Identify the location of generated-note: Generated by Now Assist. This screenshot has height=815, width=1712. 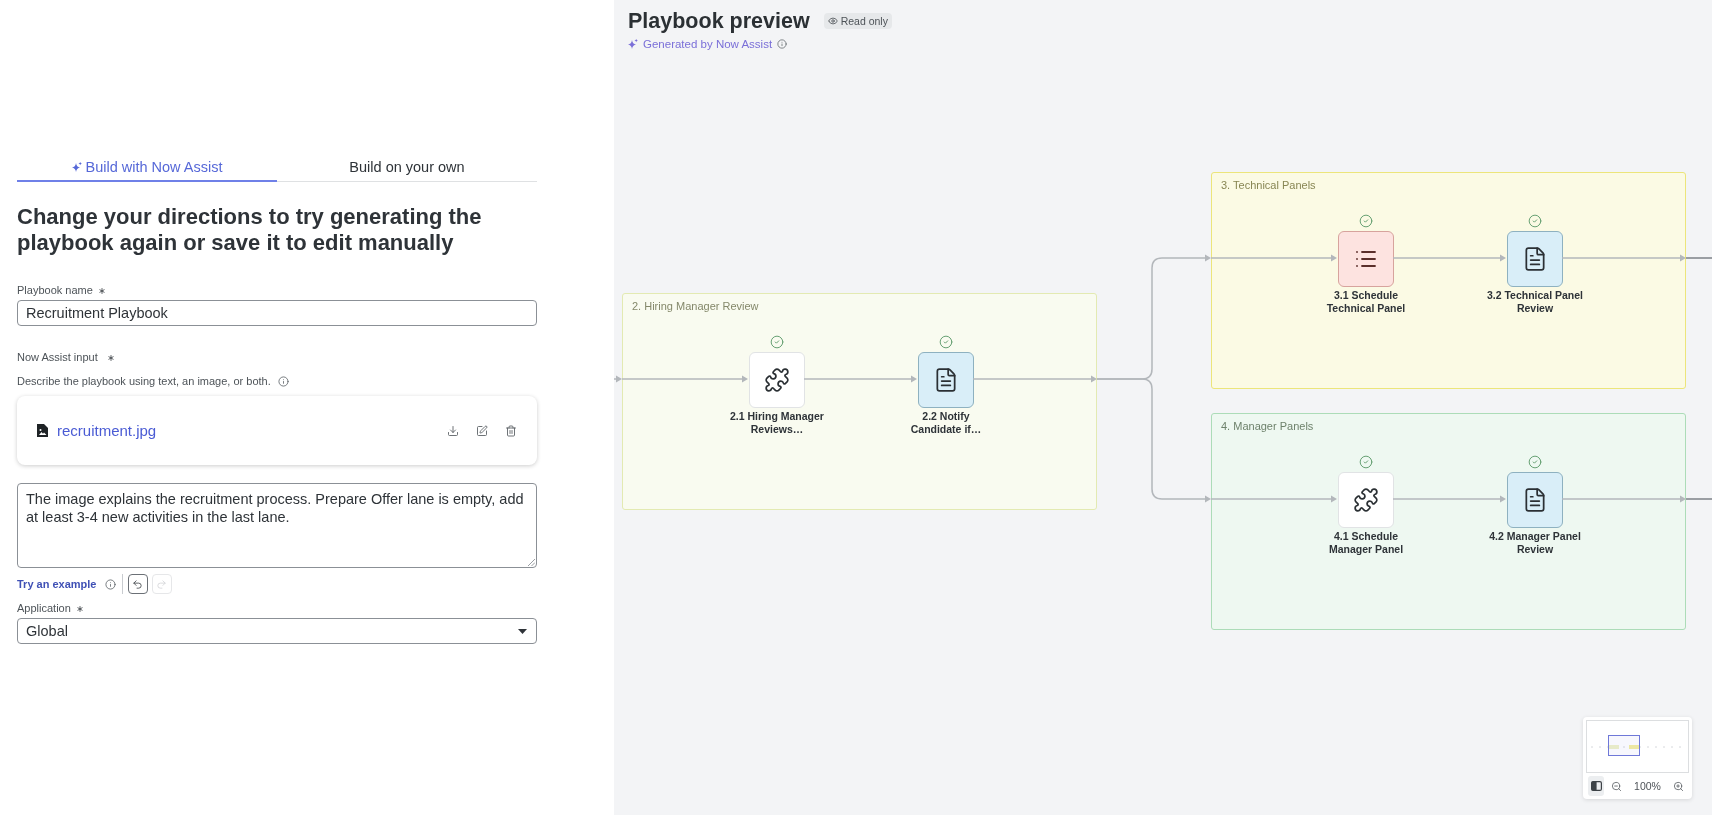
(708, 44).